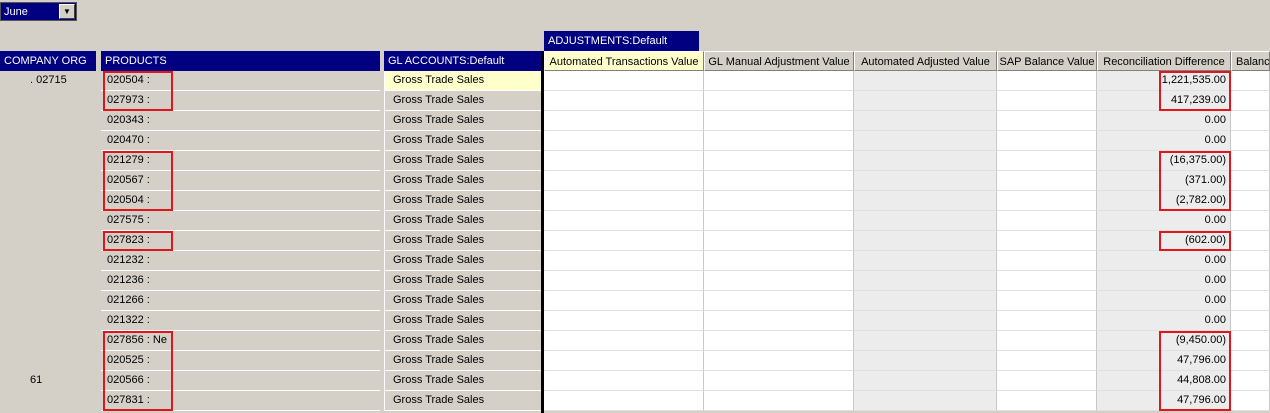 This screenshot has width=1270, height=413. What do you see at coordinates (38, 11) in the screenshot?
I see `period-dropdown: June ▼` at bounding box center [38, 11].